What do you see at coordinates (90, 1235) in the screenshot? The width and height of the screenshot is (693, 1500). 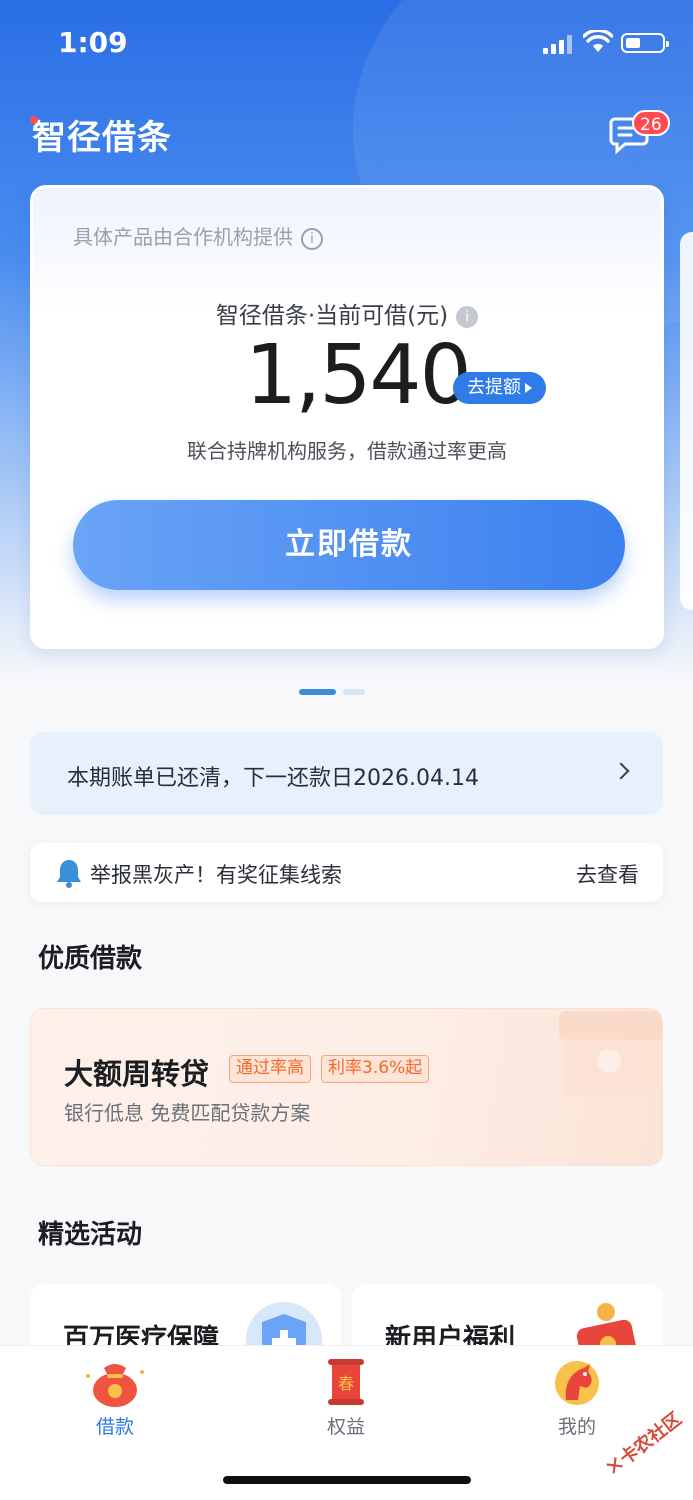 I see `activities-title: 精选活动` at bounding box center [90, 1235].